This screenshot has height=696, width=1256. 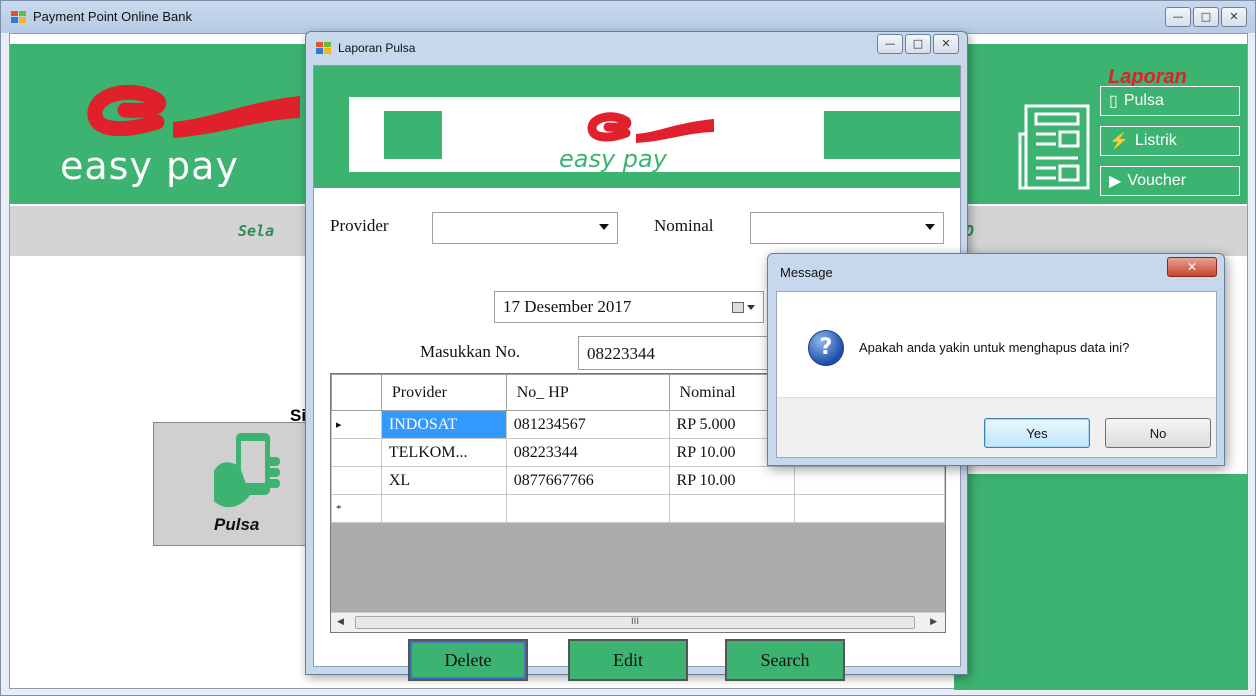 What do you see at coordinates (149, 166) in the screenshot?
I see `logo-text: easy pay` at bounding box center [149, 166].